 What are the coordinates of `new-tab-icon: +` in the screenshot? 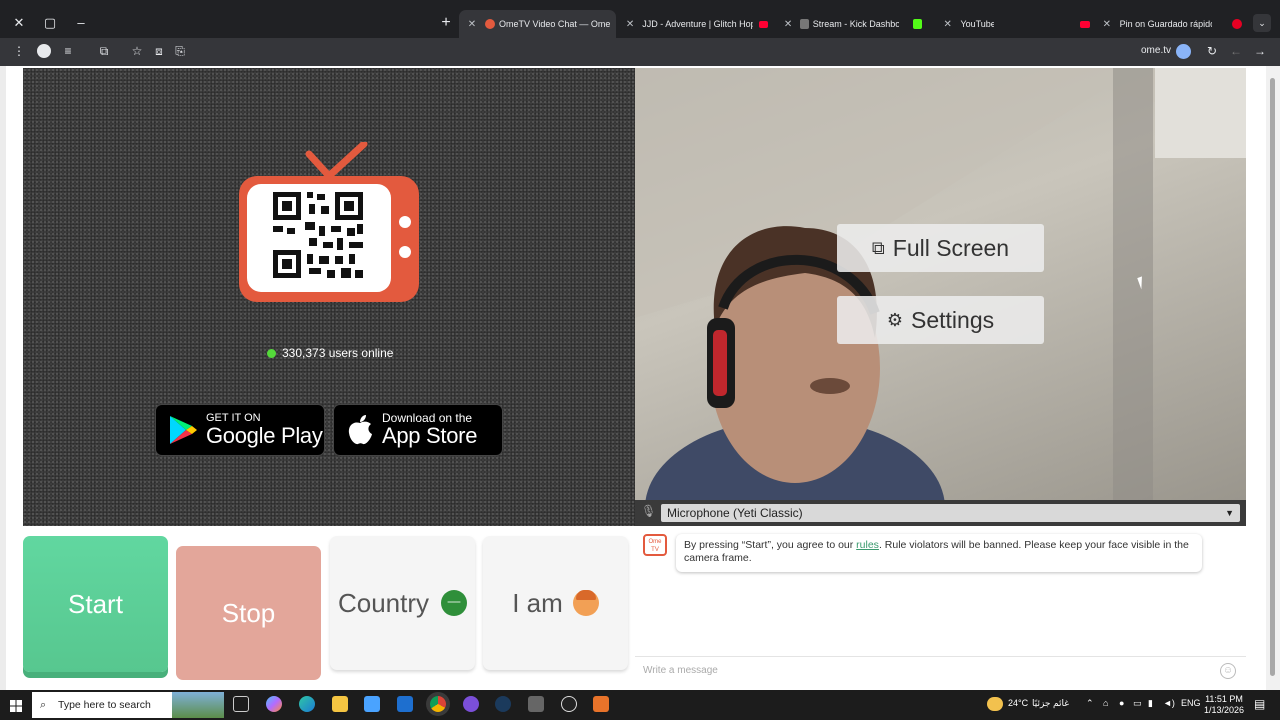 It's located at (446, 23).